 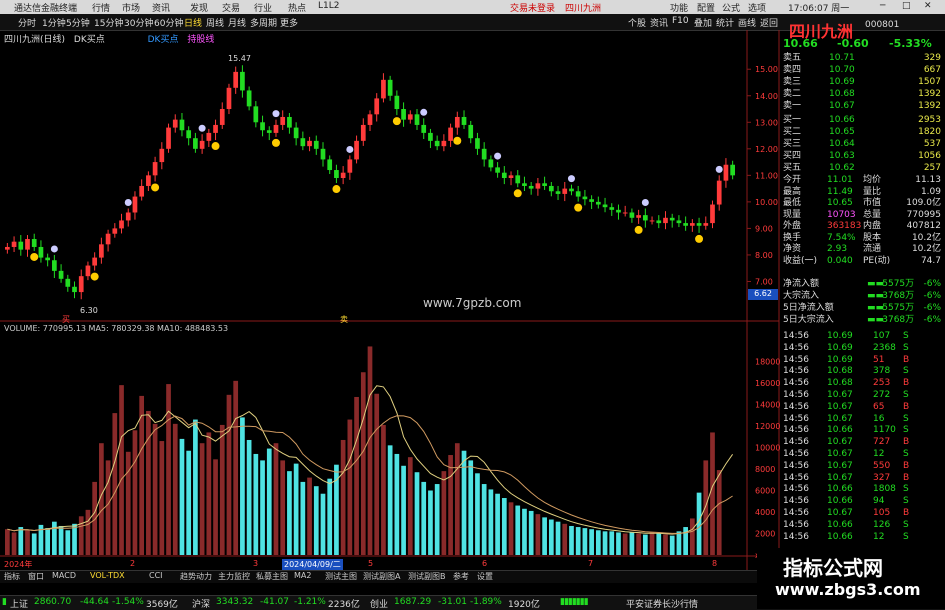 What do you see at coordinates (765, 491) in the screenshot?
I see `volume-tick-label: 6000` at bounding box center [765, 491].